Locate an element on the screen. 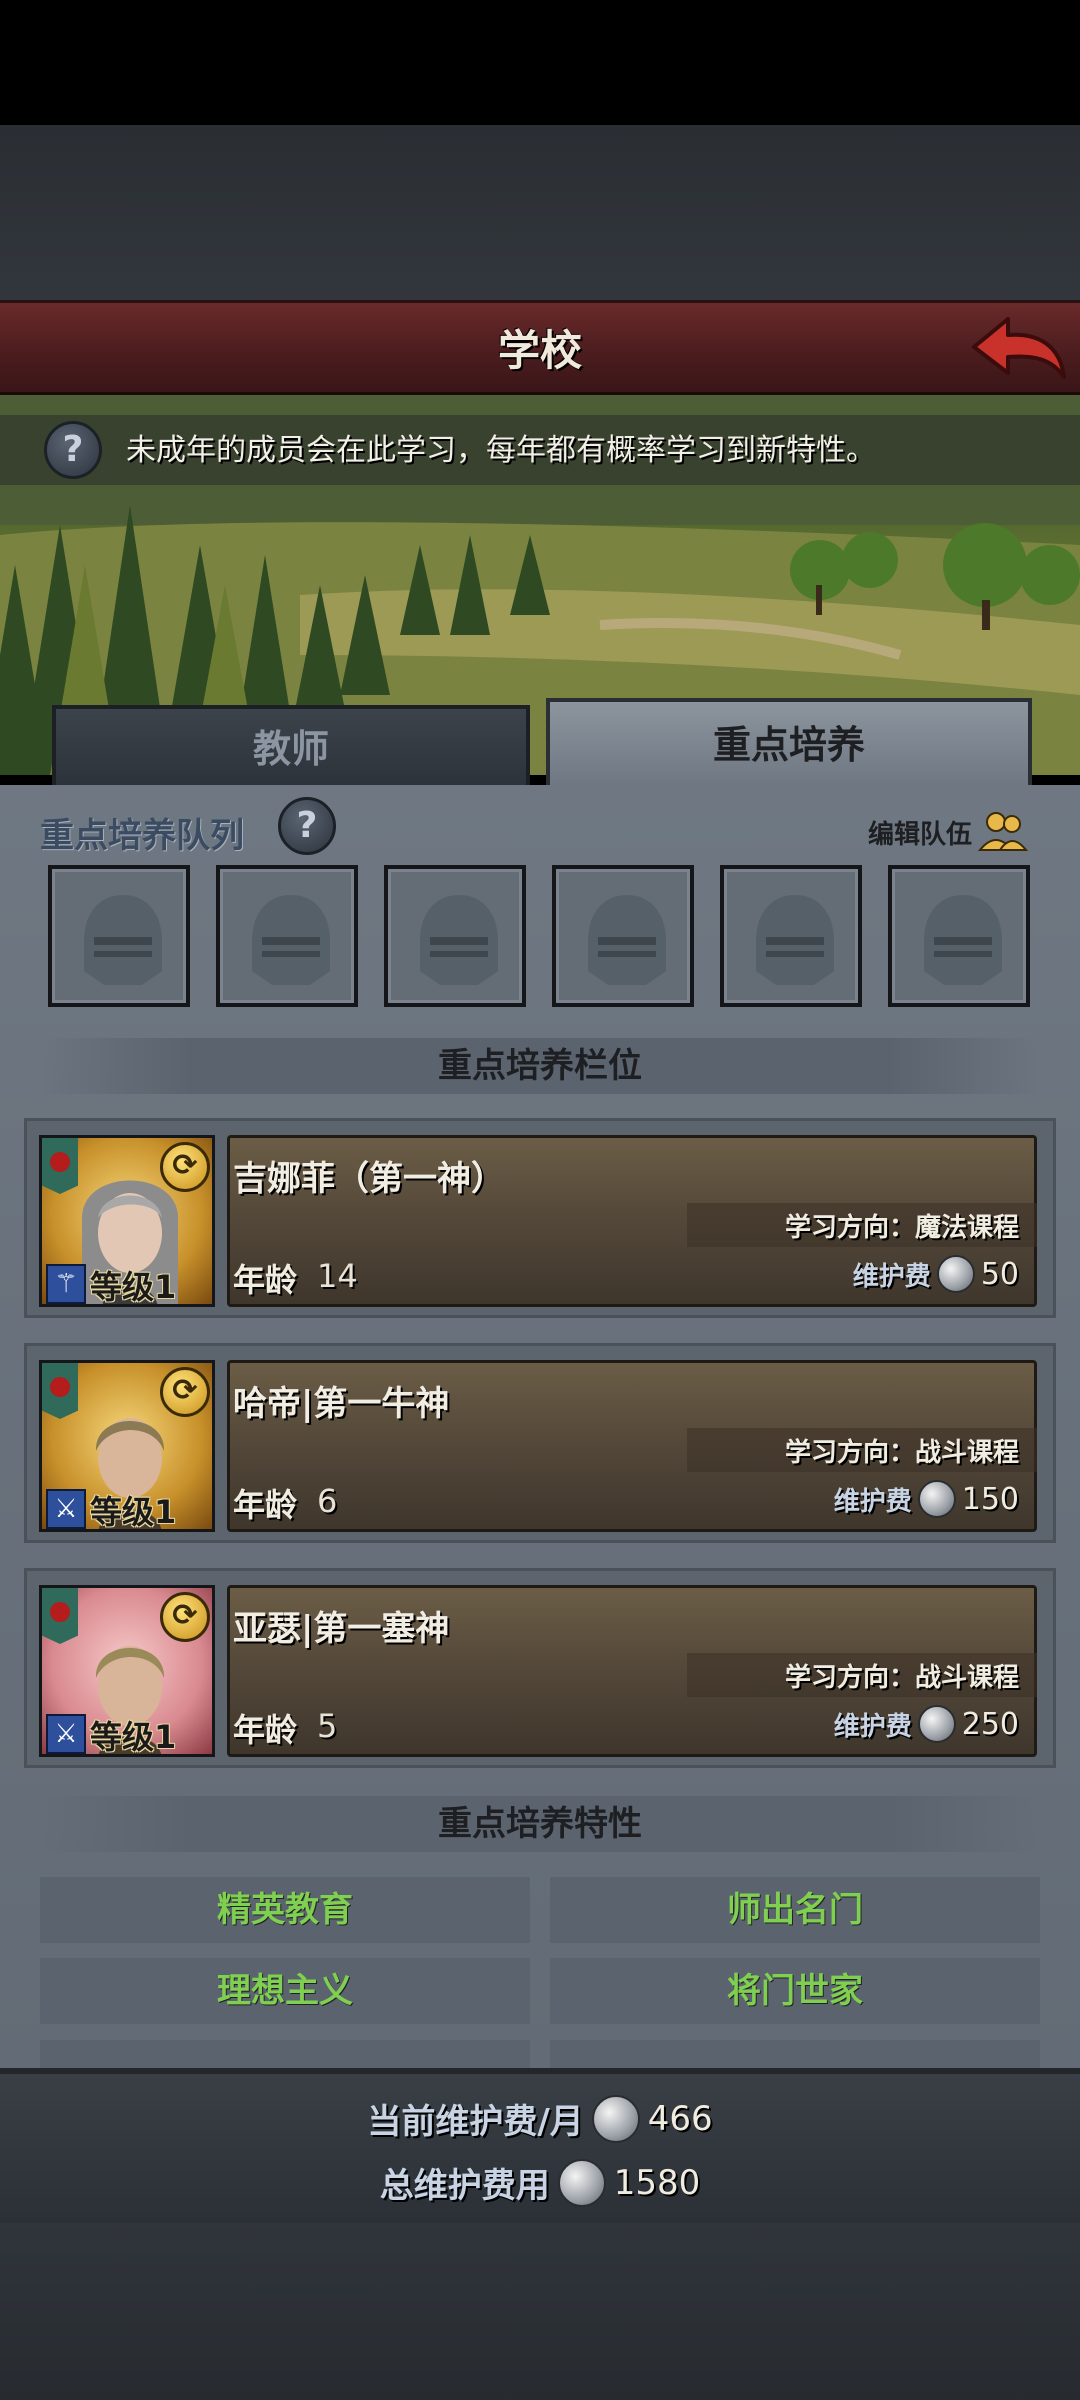 The height and width of the screenshot is (2400, 1080). page-title: 学校 is located at coordinates (539, 350).